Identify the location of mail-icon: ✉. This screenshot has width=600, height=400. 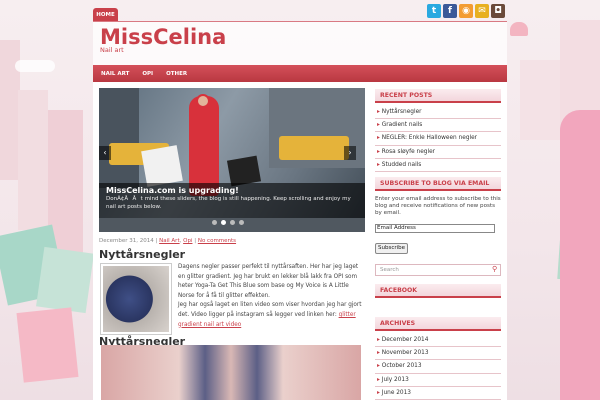
(482, 11).